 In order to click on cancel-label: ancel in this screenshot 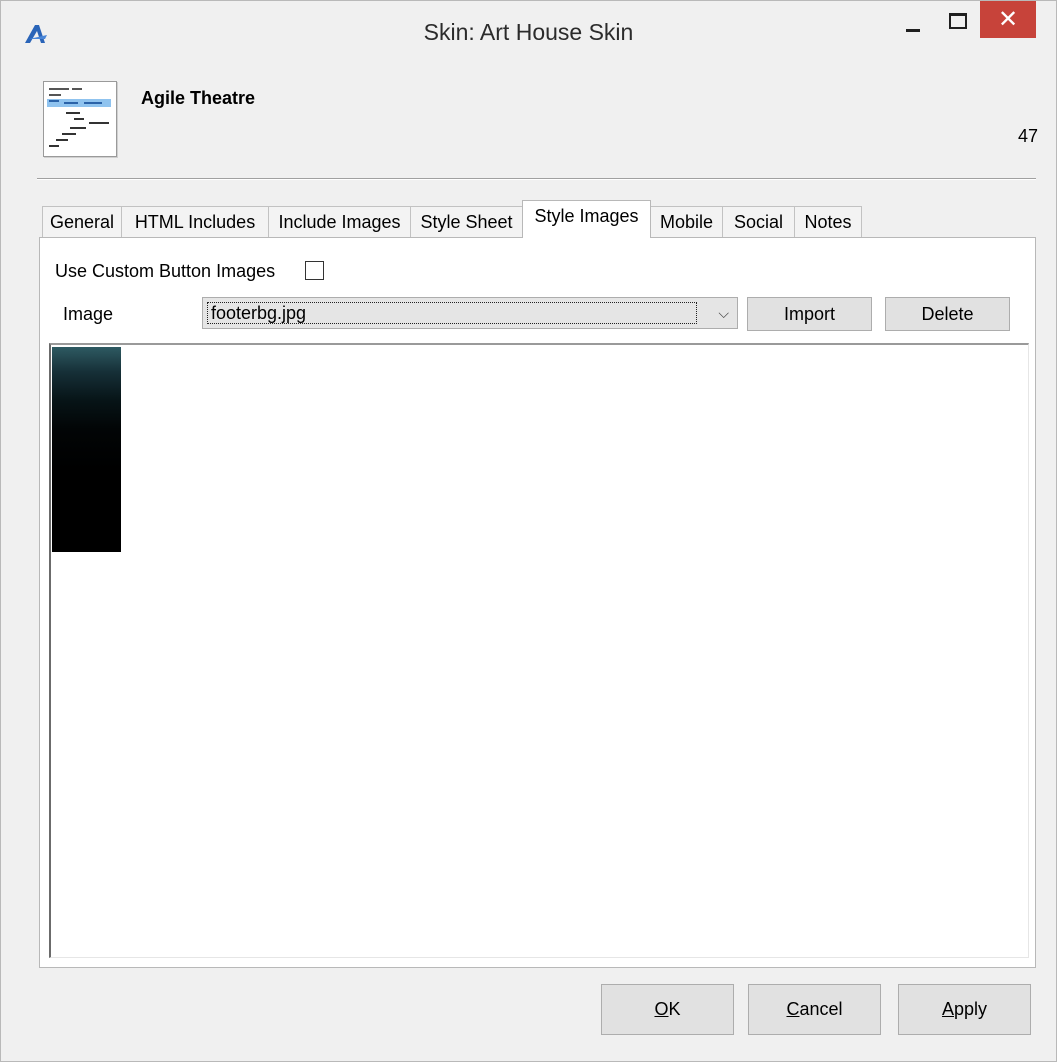, I will do `click(821, 1009)`.